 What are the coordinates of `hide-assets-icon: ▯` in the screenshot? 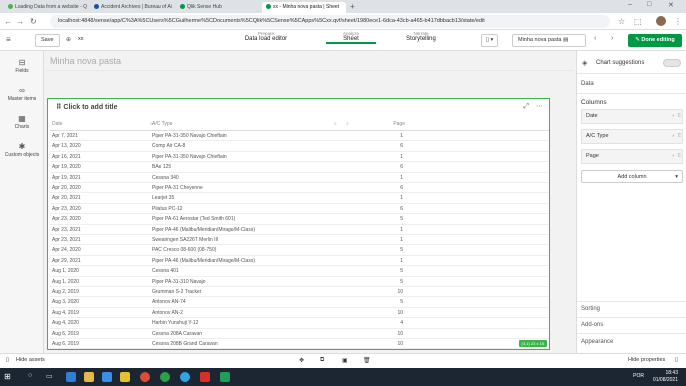 It's located at (7, 360).